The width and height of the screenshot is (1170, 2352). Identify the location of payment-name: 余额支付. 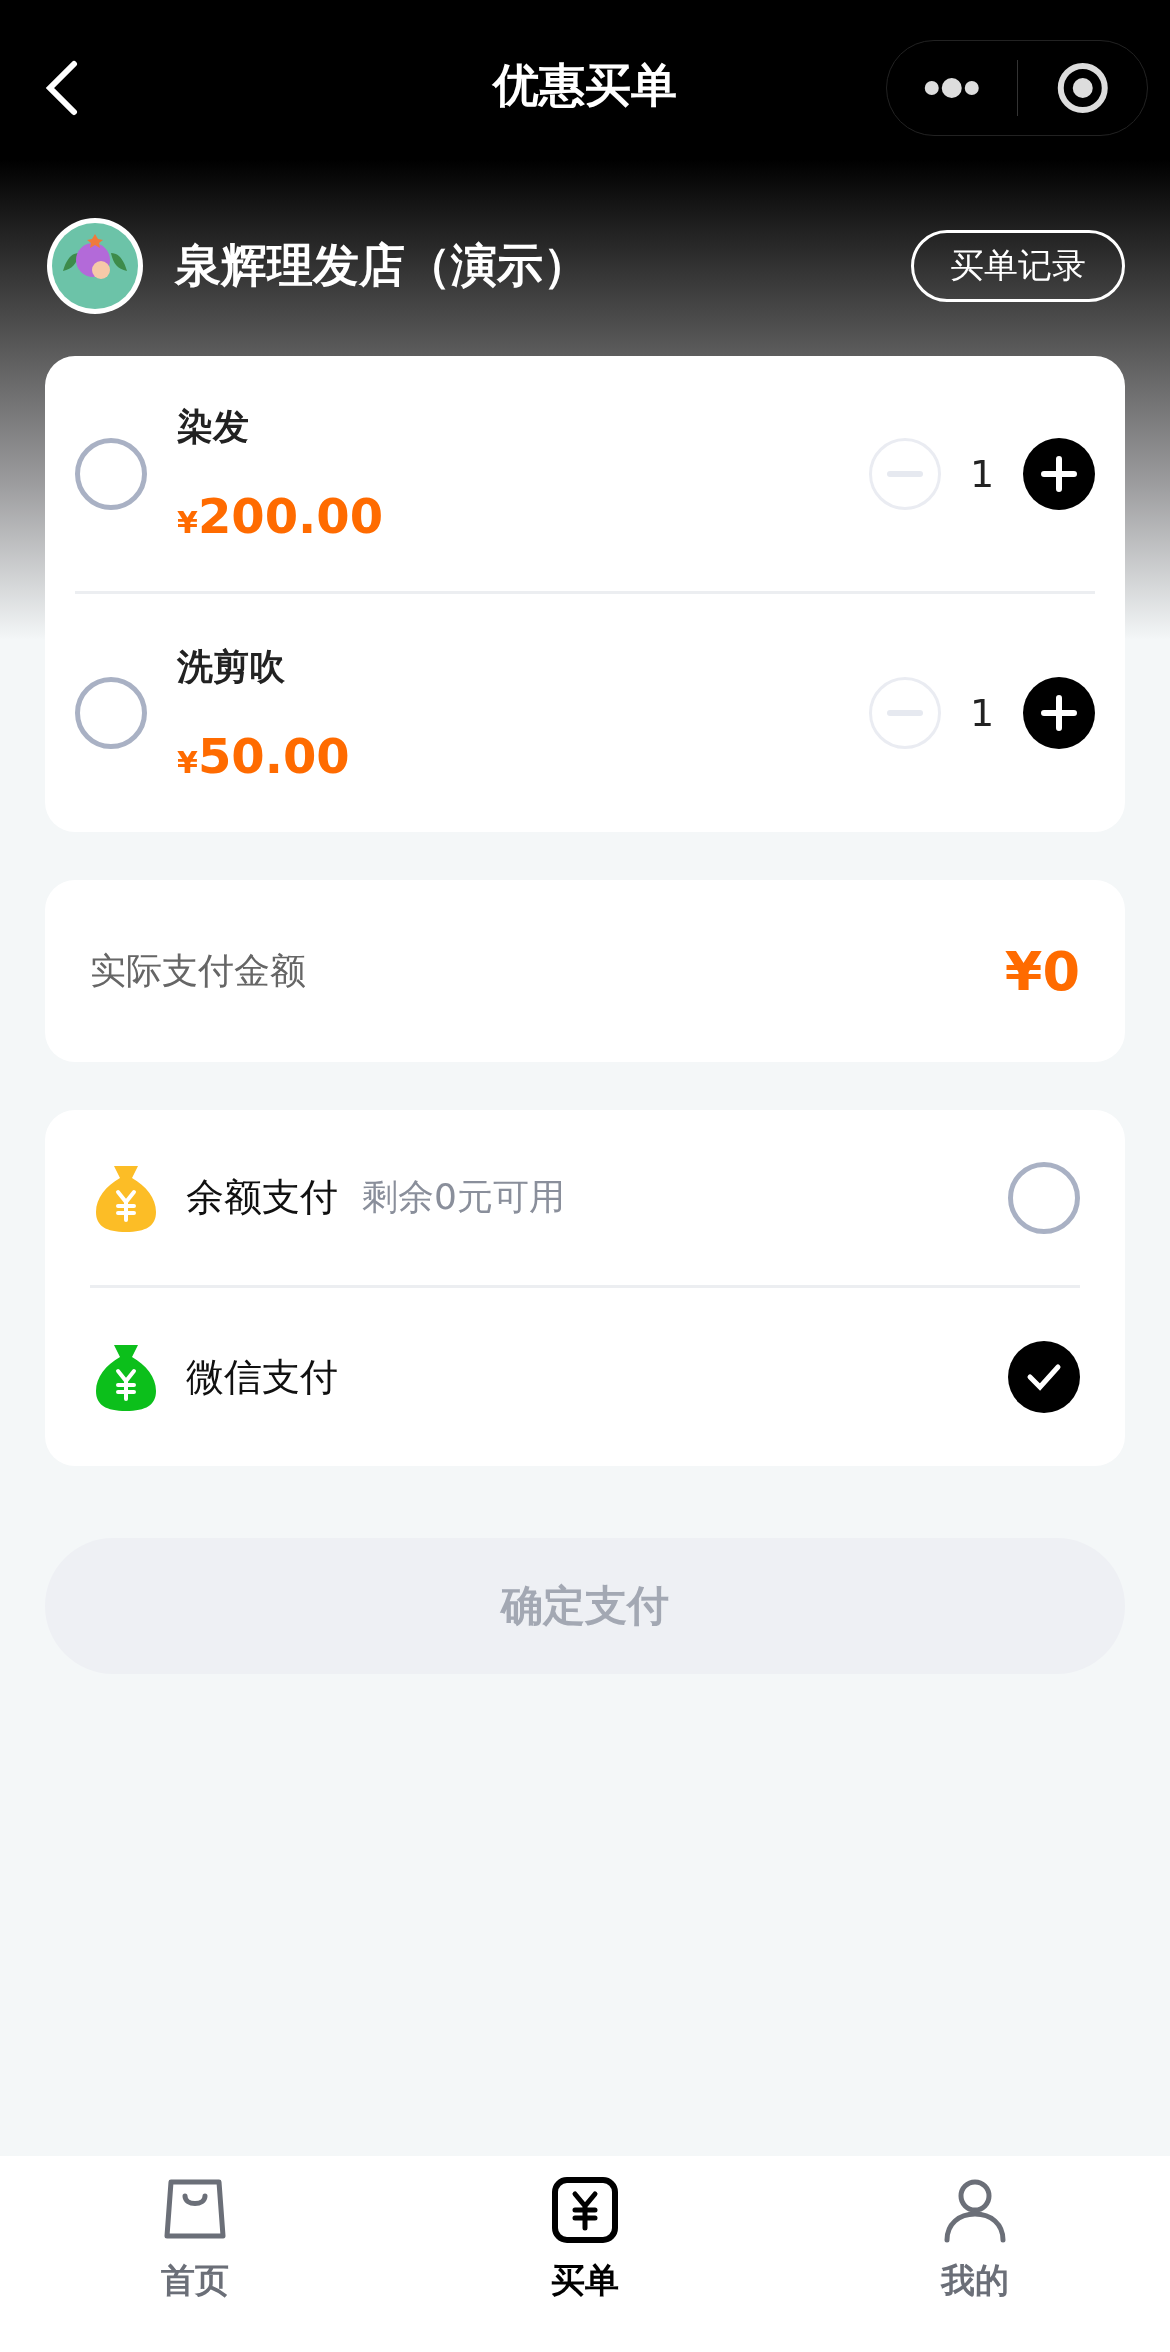
(262, 1197).